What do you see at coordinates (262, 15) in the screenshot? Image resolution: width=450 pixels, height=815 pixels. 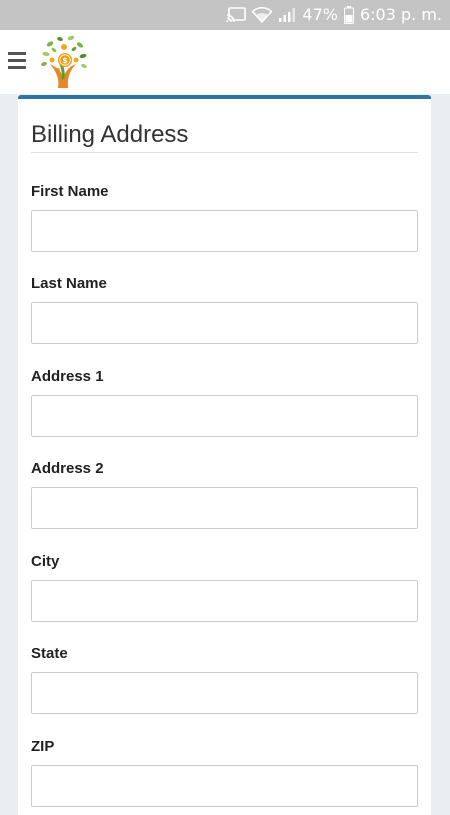 I see `wifi-icon` at bounding box center [262, 15].